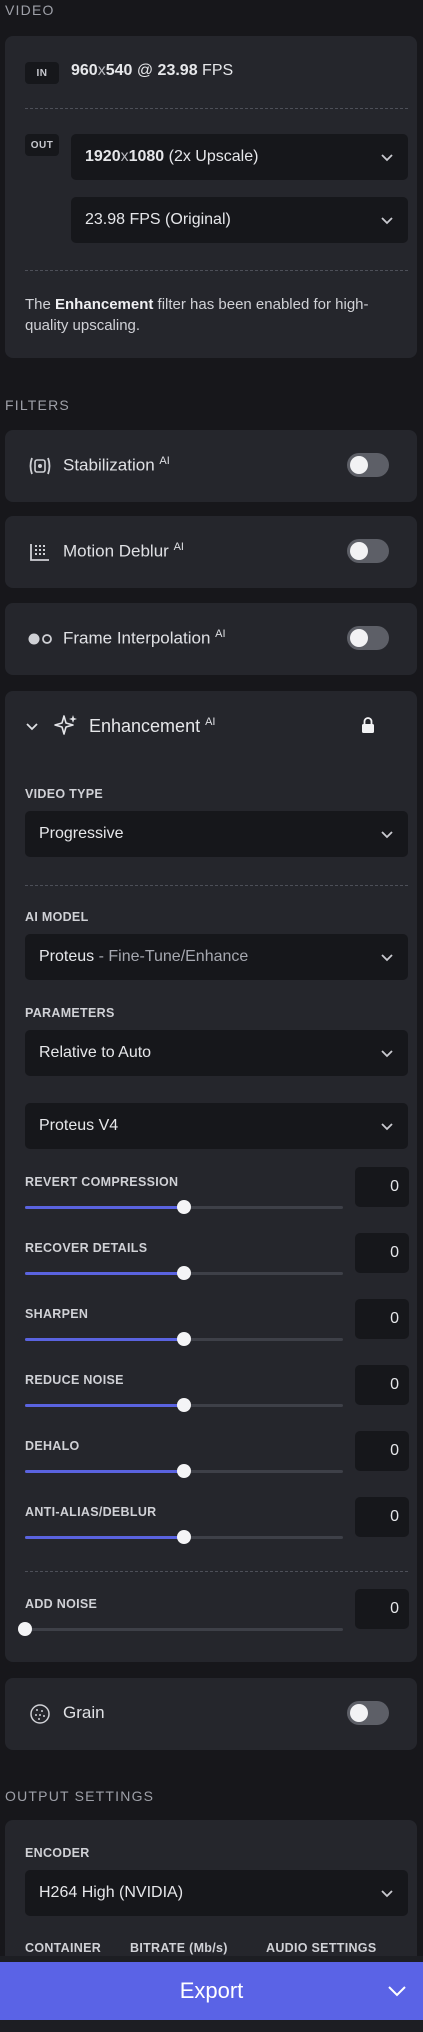 This screenshot has height=2032, width=423. Describe the element at coordinates (211, 466) in the screenshot. I see `filter-stabilization: Stabilization AI` at that location.